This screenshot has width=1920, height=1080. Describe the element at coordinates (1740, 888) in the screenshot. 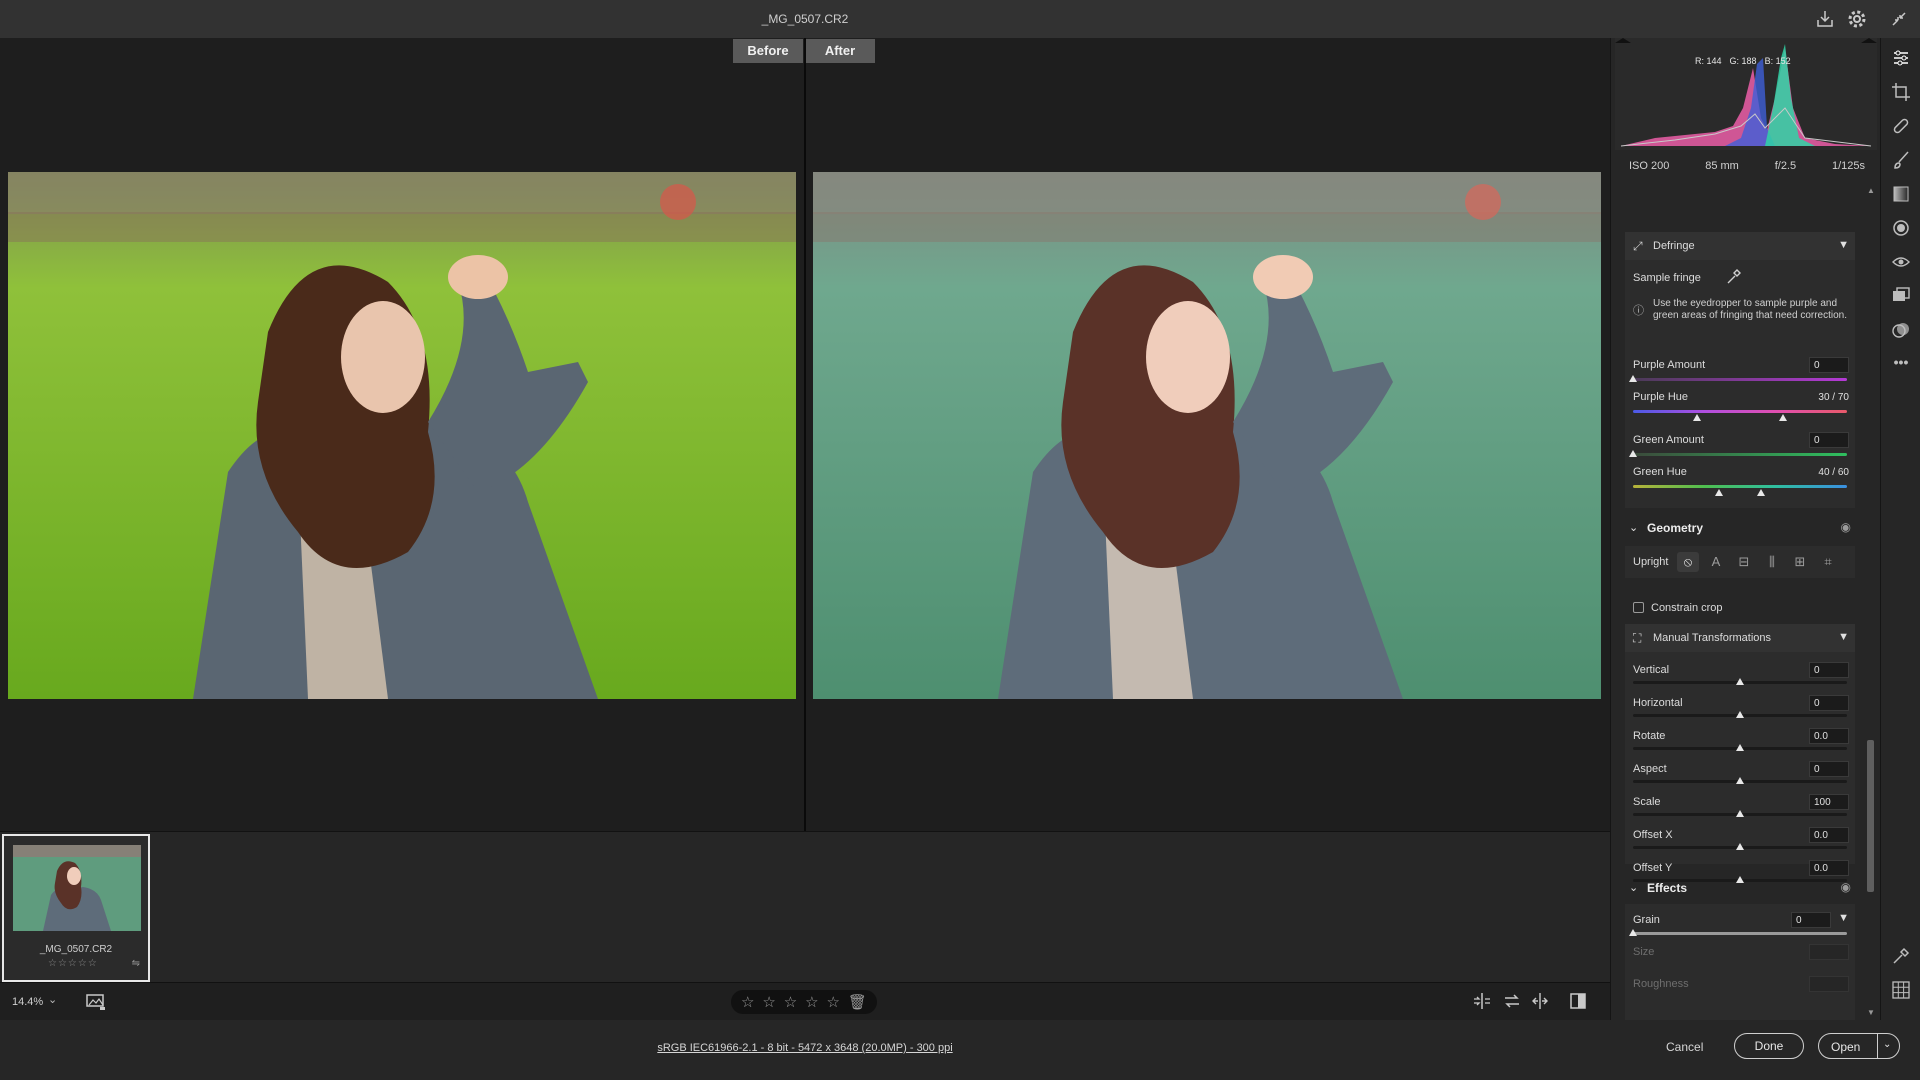

I see `effects-section-header: ⌄ Effects ◉` at that location.